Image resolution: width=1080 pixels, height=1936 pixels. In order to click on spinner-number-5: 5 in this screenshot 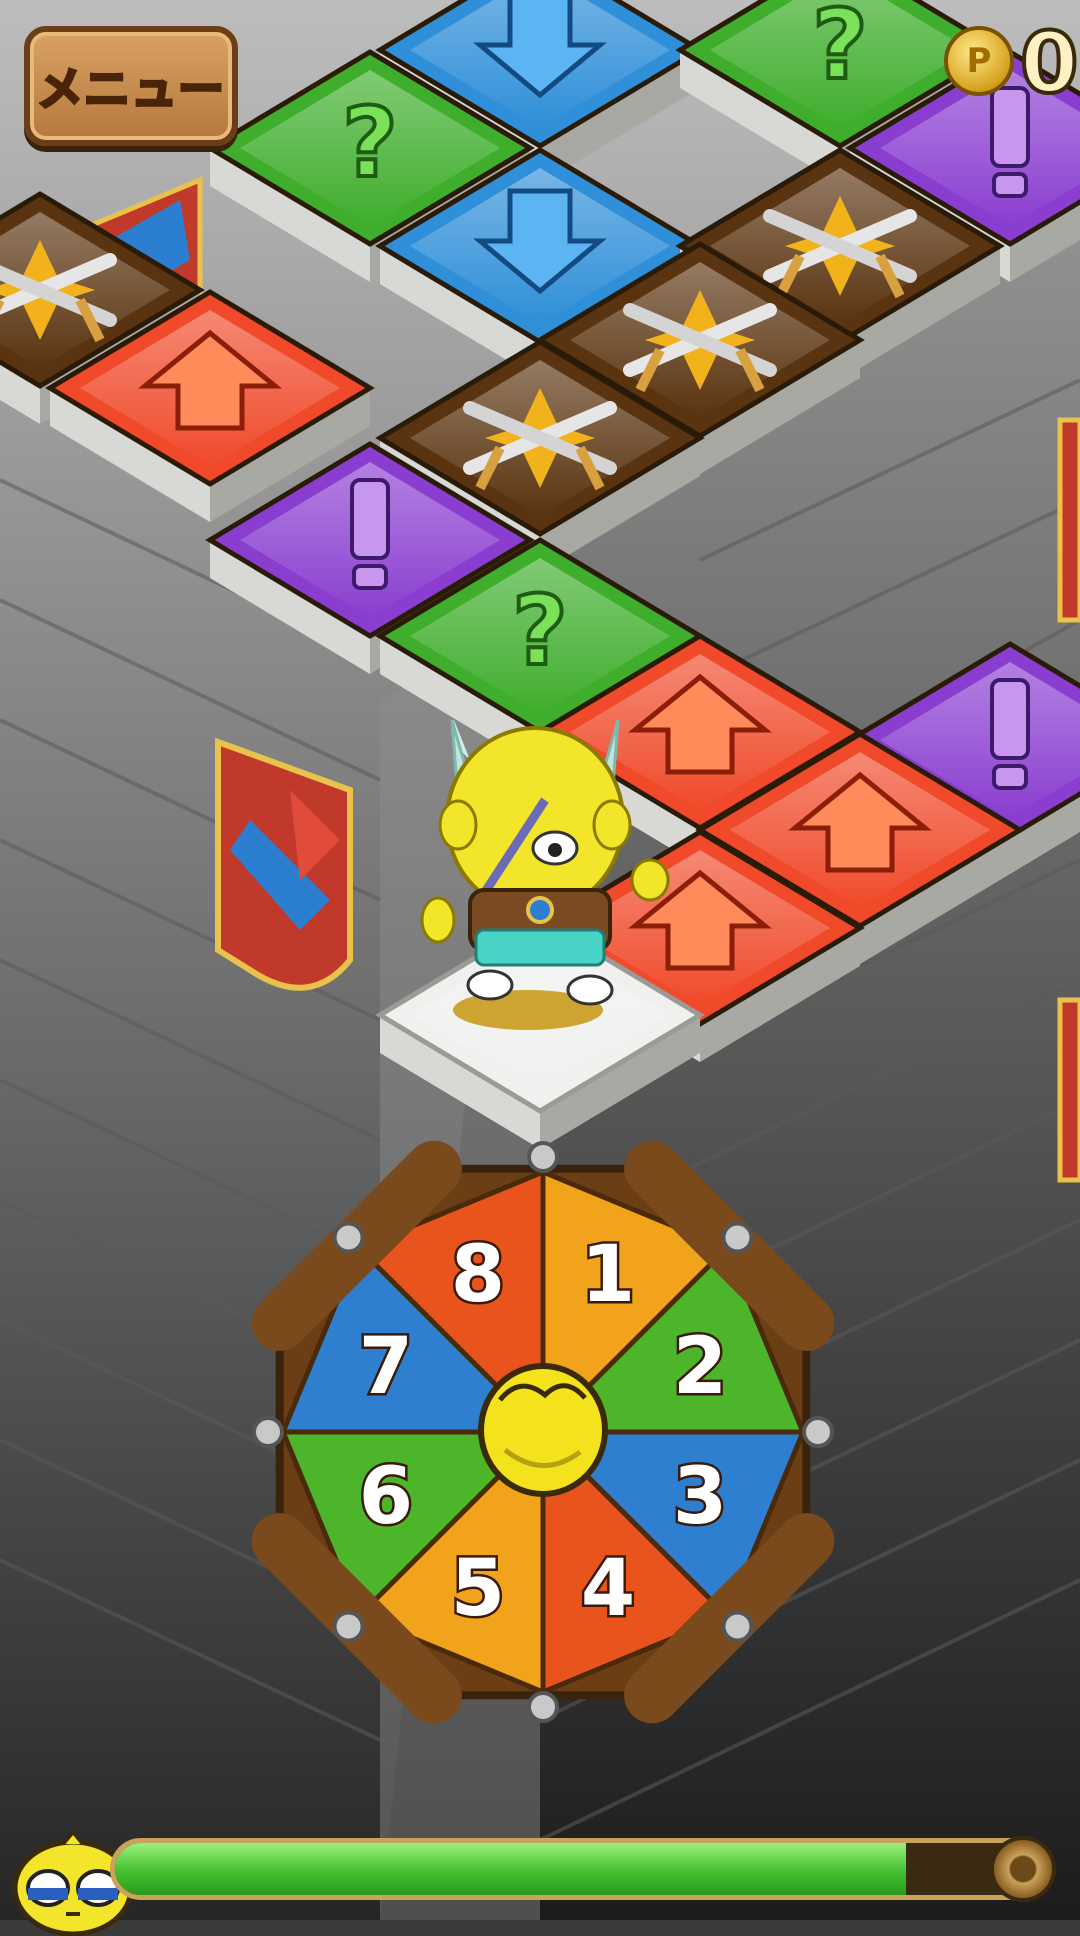, I will do `click(478, 1589)`.